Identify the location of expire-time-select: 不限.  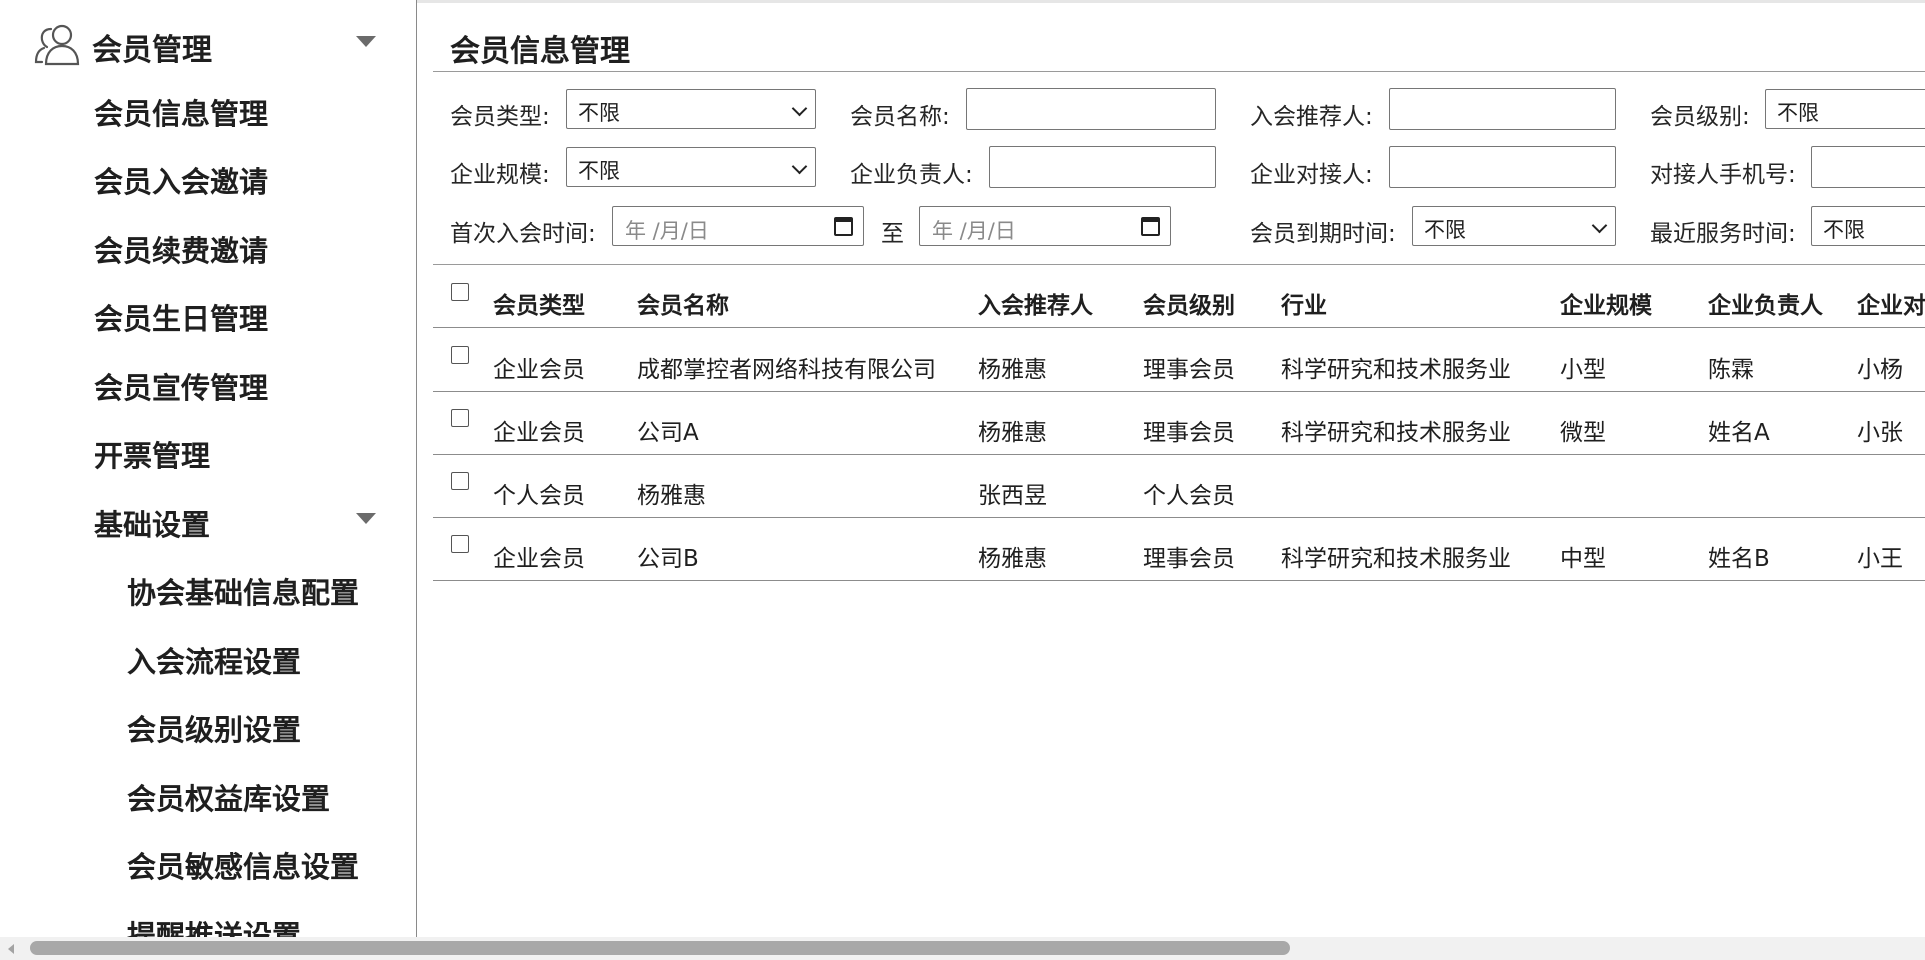
(1514, 226).